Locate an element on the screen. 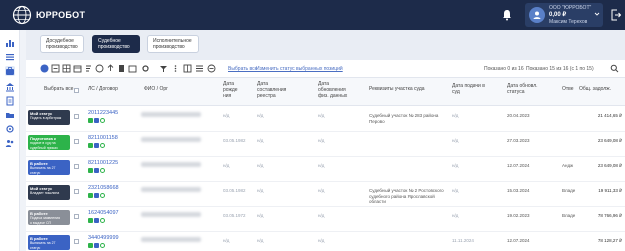 This screenshot has height=251, width=625. debt-amount: 21 414,65 ₽ is located at coordinates (609, 115).